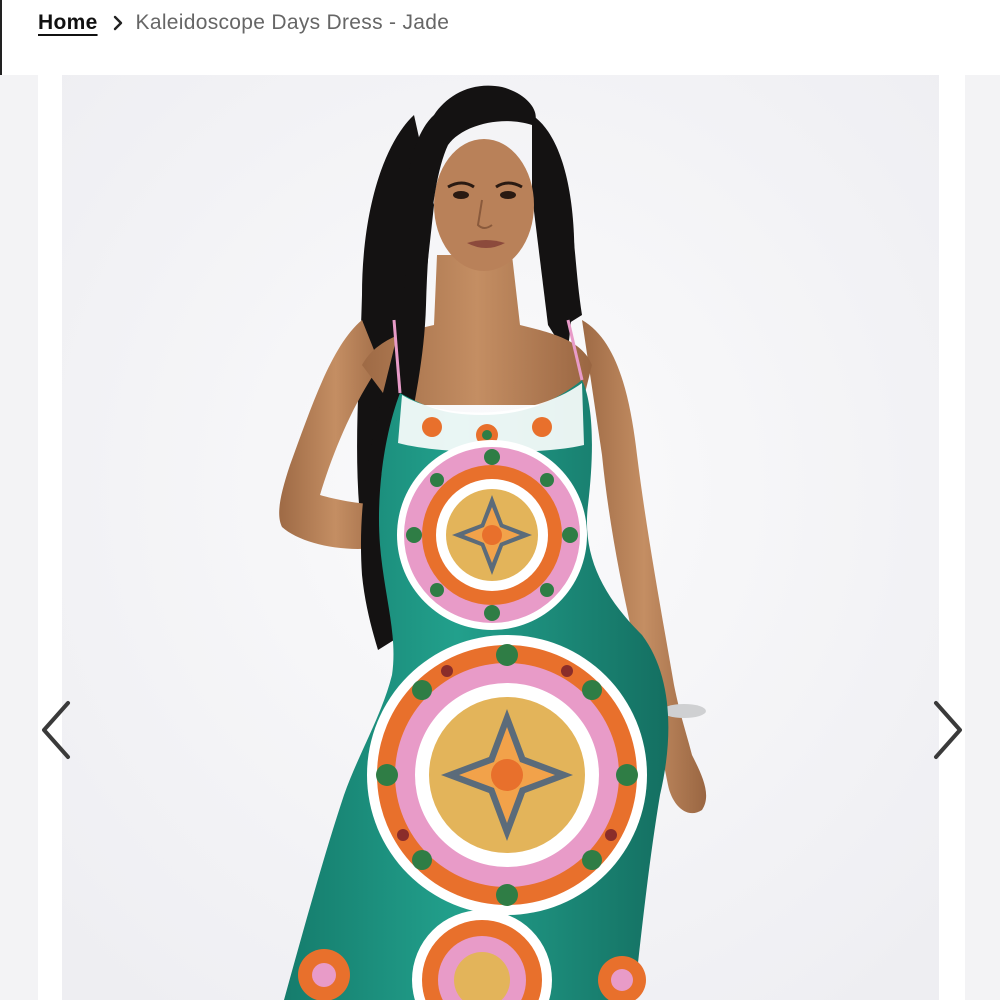 The image size is (1000, 1000). Describe the element at coordinates (1, 37) in the screenshot. I see `left-edge-rule` at that location.